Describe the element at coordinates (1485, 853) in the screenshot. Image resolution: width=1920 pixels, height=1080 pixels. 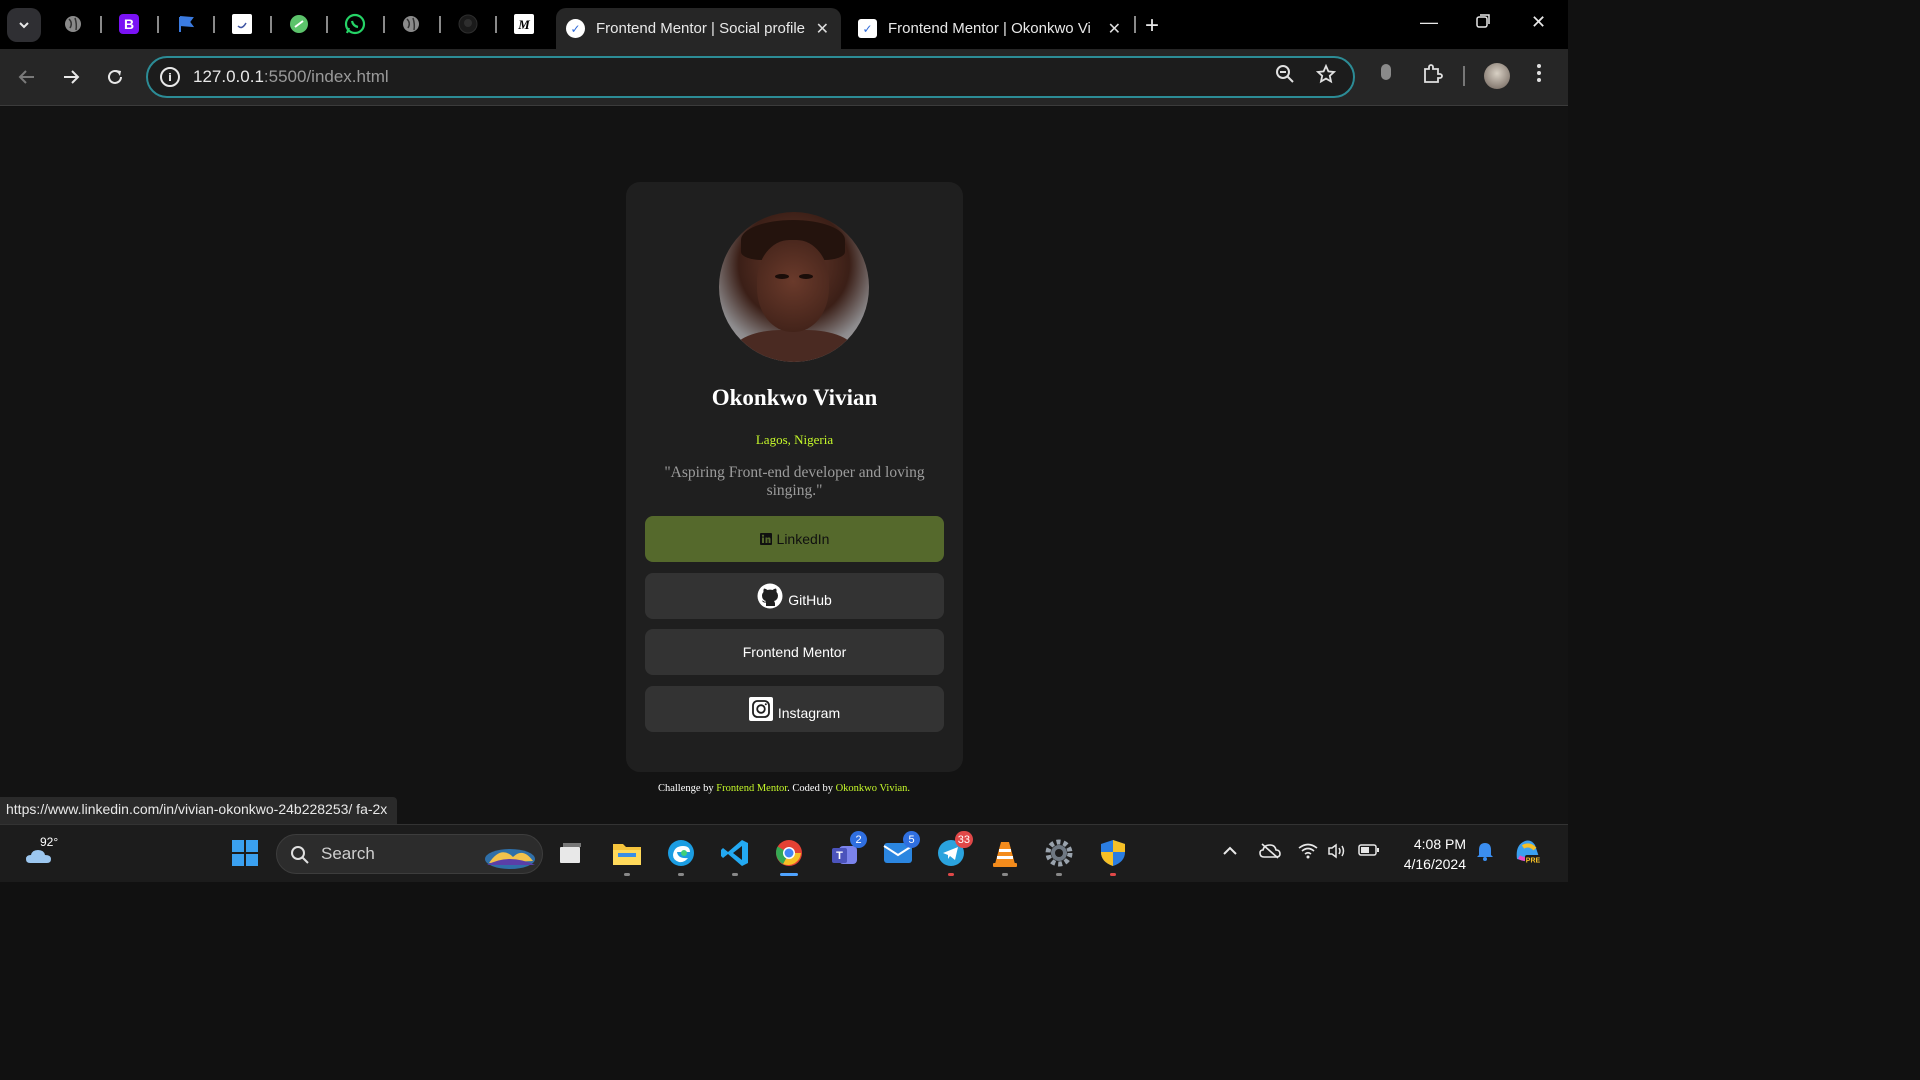
I see `notifications-button` at that location.